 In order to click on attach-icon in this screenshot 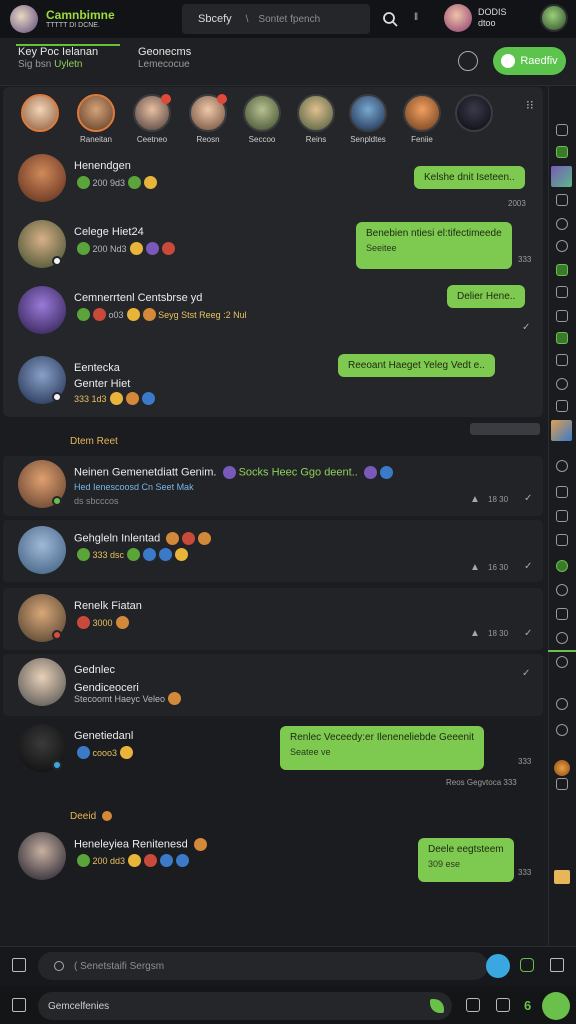, I will do `click(19, 1005)`.